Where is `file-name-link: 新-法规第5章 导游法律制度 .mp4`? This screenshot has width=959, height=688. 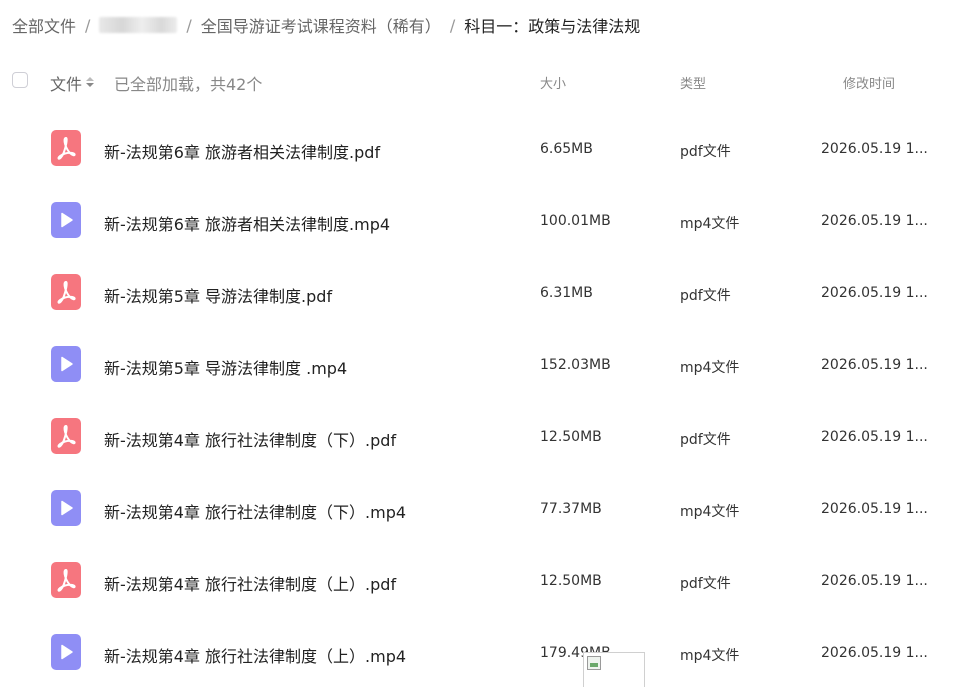 file-name-link: 新-法规第5章 导游法律制度 .mp4 is located at coordinates (225, 367).